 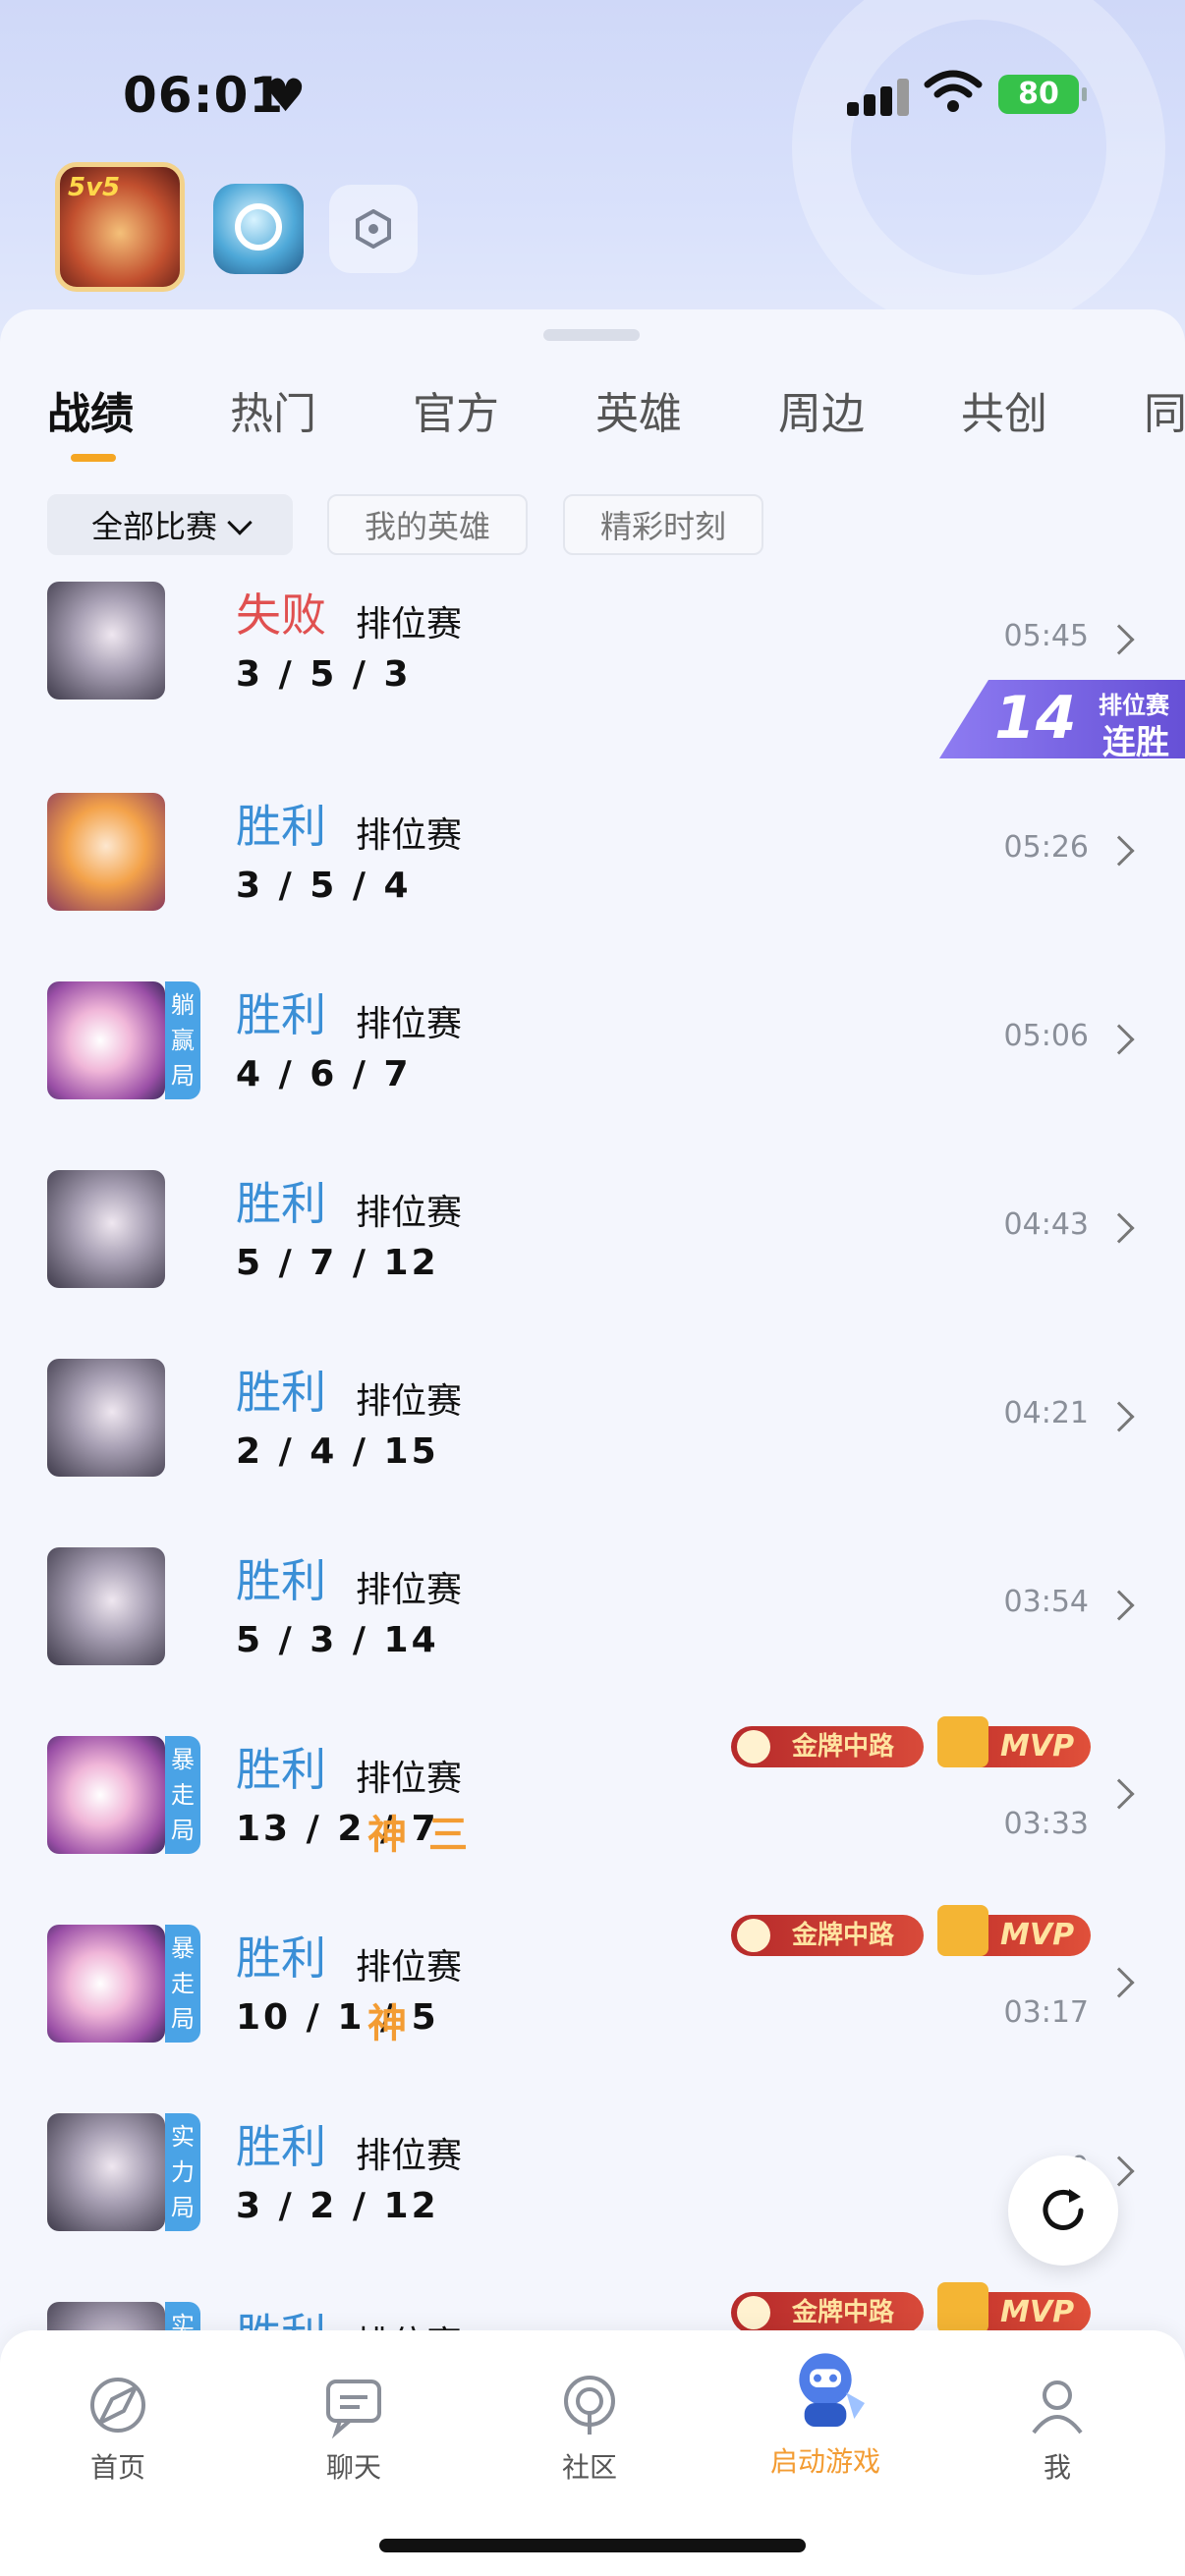 What do you see at coordinates (1057, 2407) in the screenshot?
I see `user-icon` at bounding box center [1057, 2407].